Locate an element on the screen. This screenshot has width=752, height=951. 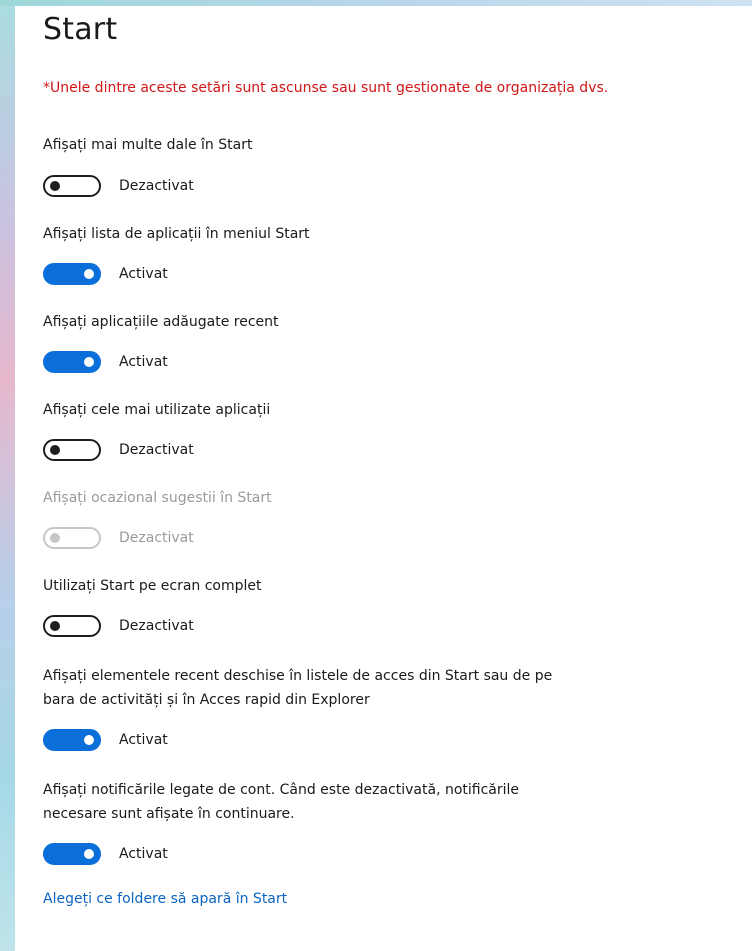
toggle-state-recent-items: Activat is located at coordinates (143, 740).